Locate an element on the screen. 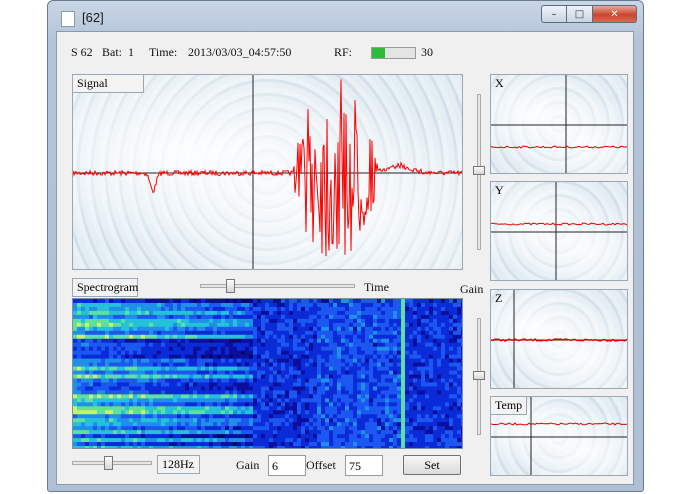  time-slider-thumb is located at coordinates (230, 286).